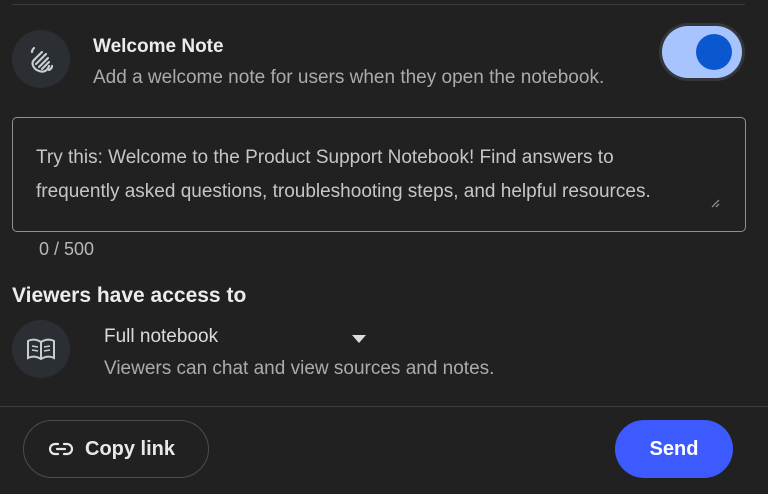 This screenshot has width=768, height=494. I want to click on footer-divider, so click(384, 406).